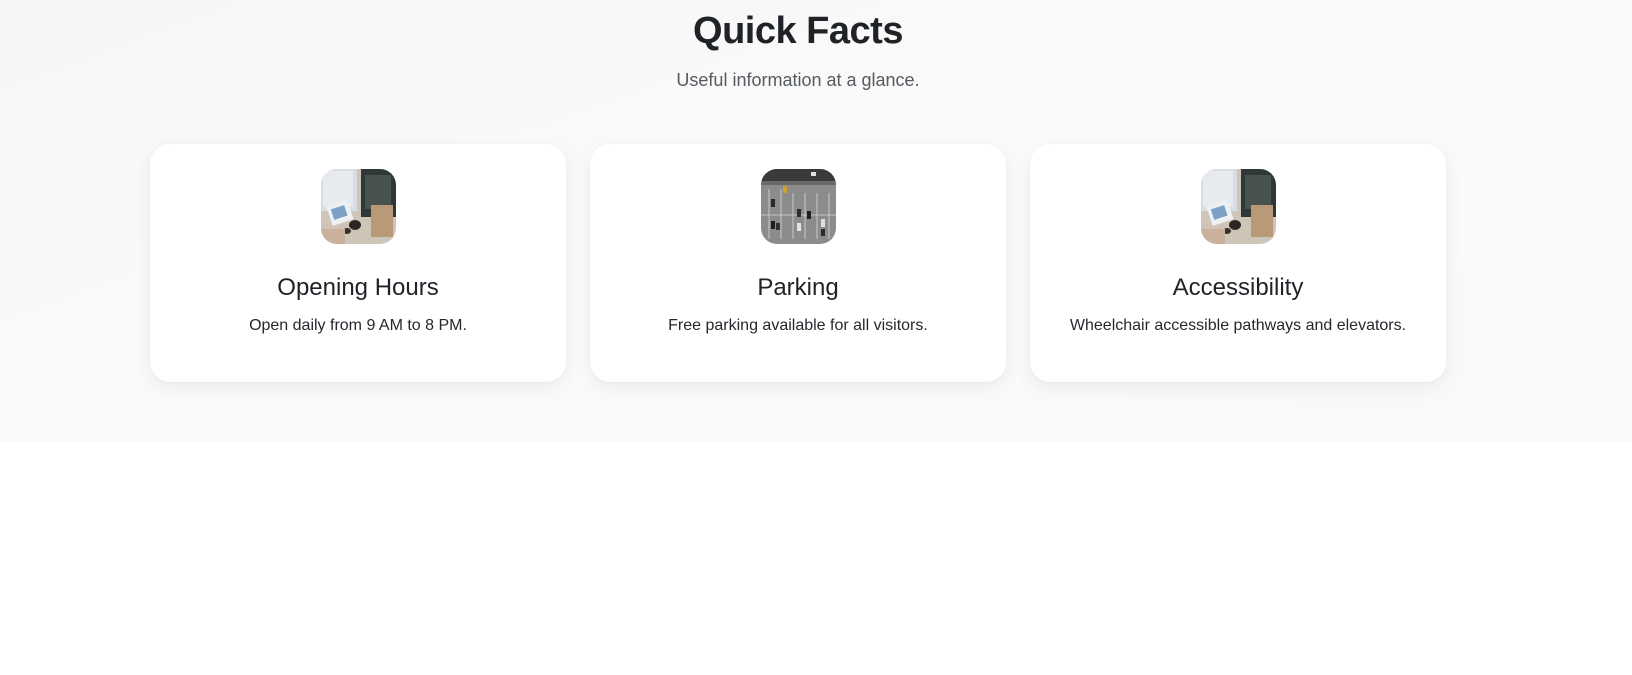 The height and width of the screenshot is (675, 1632). What do you see at coordinates (798, 31) in the screenshot?
I see `section-title: Quick Facts` at bounding box center [798, 31].